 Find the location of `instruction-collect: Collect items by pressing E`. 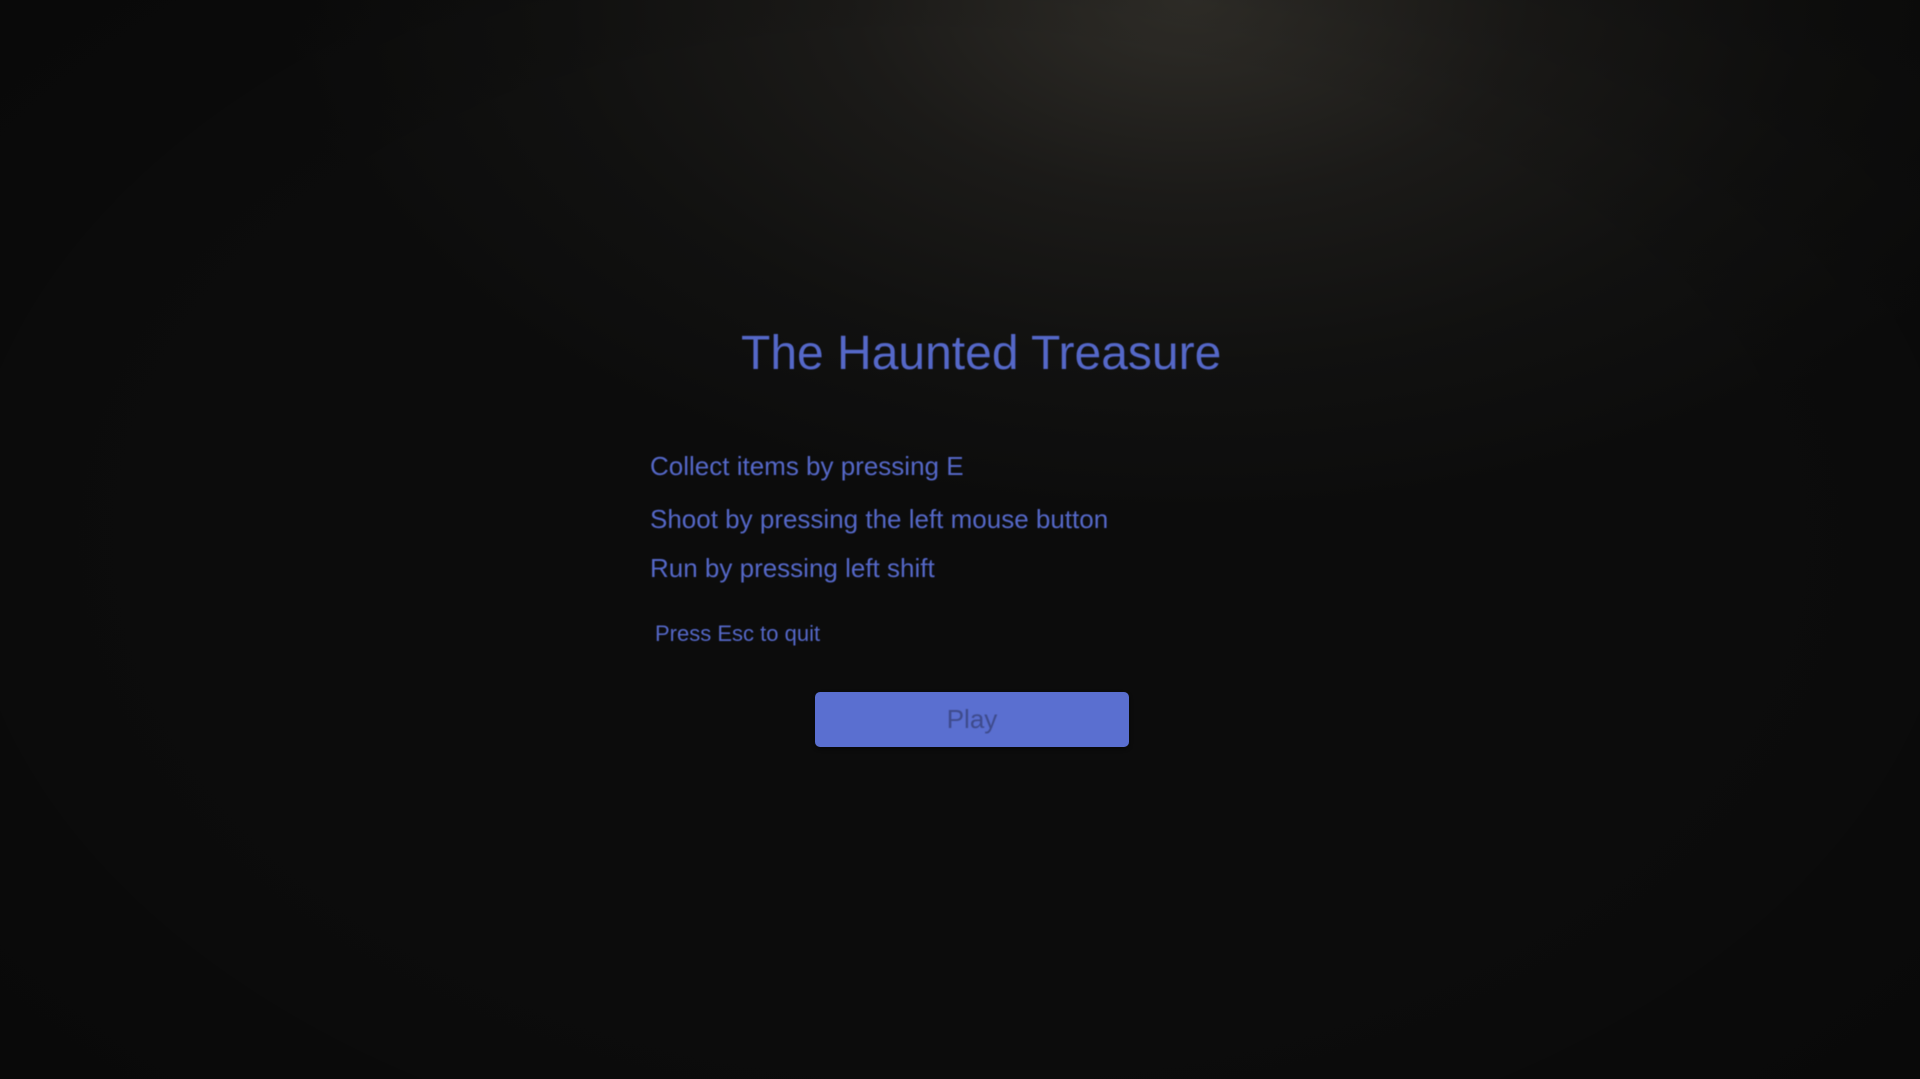

instruction-collect: Collect items by pressing E is located at coordinates (807, 466).